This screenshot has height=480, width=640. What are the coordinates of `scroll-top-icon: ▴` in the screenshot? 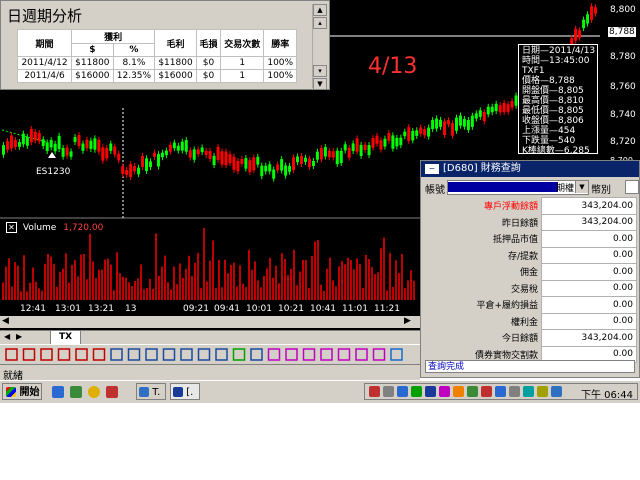 It's located at (320, 23).